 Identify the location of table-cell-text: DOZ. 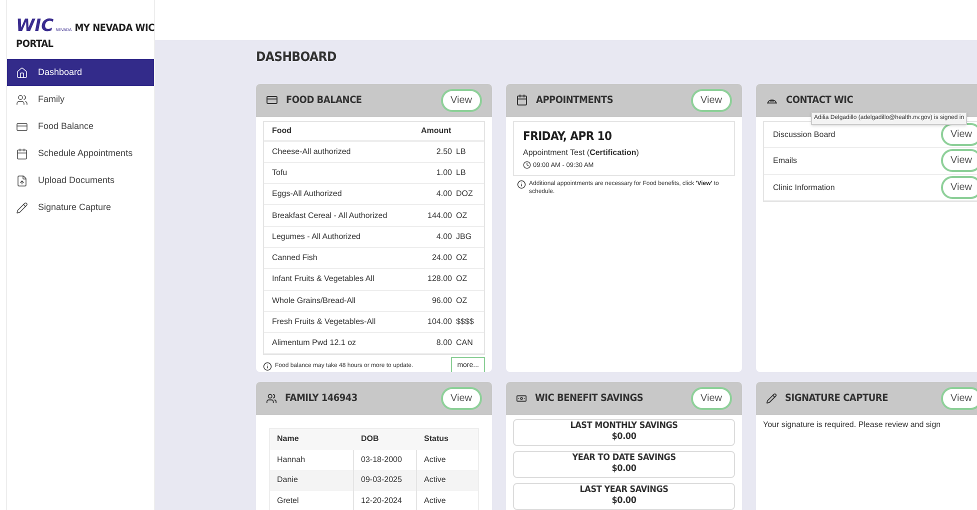
(464, 194).